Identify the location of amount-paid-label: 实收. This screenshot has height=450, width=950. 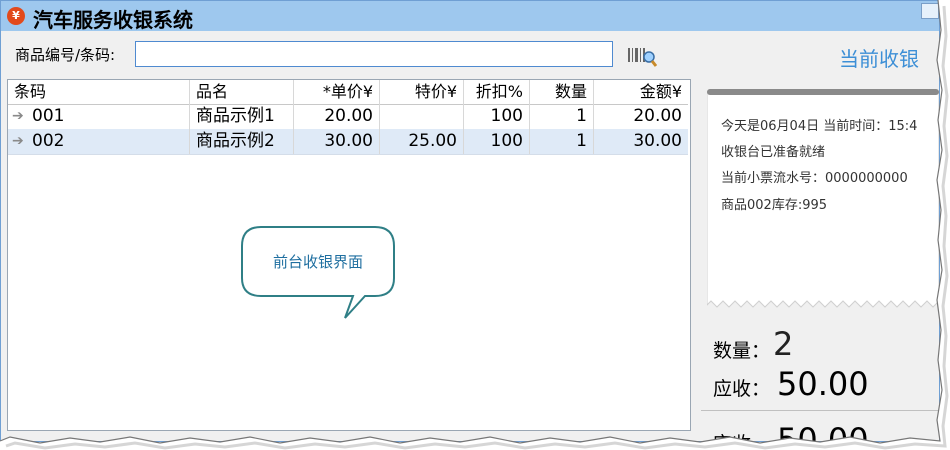
(732, 435).